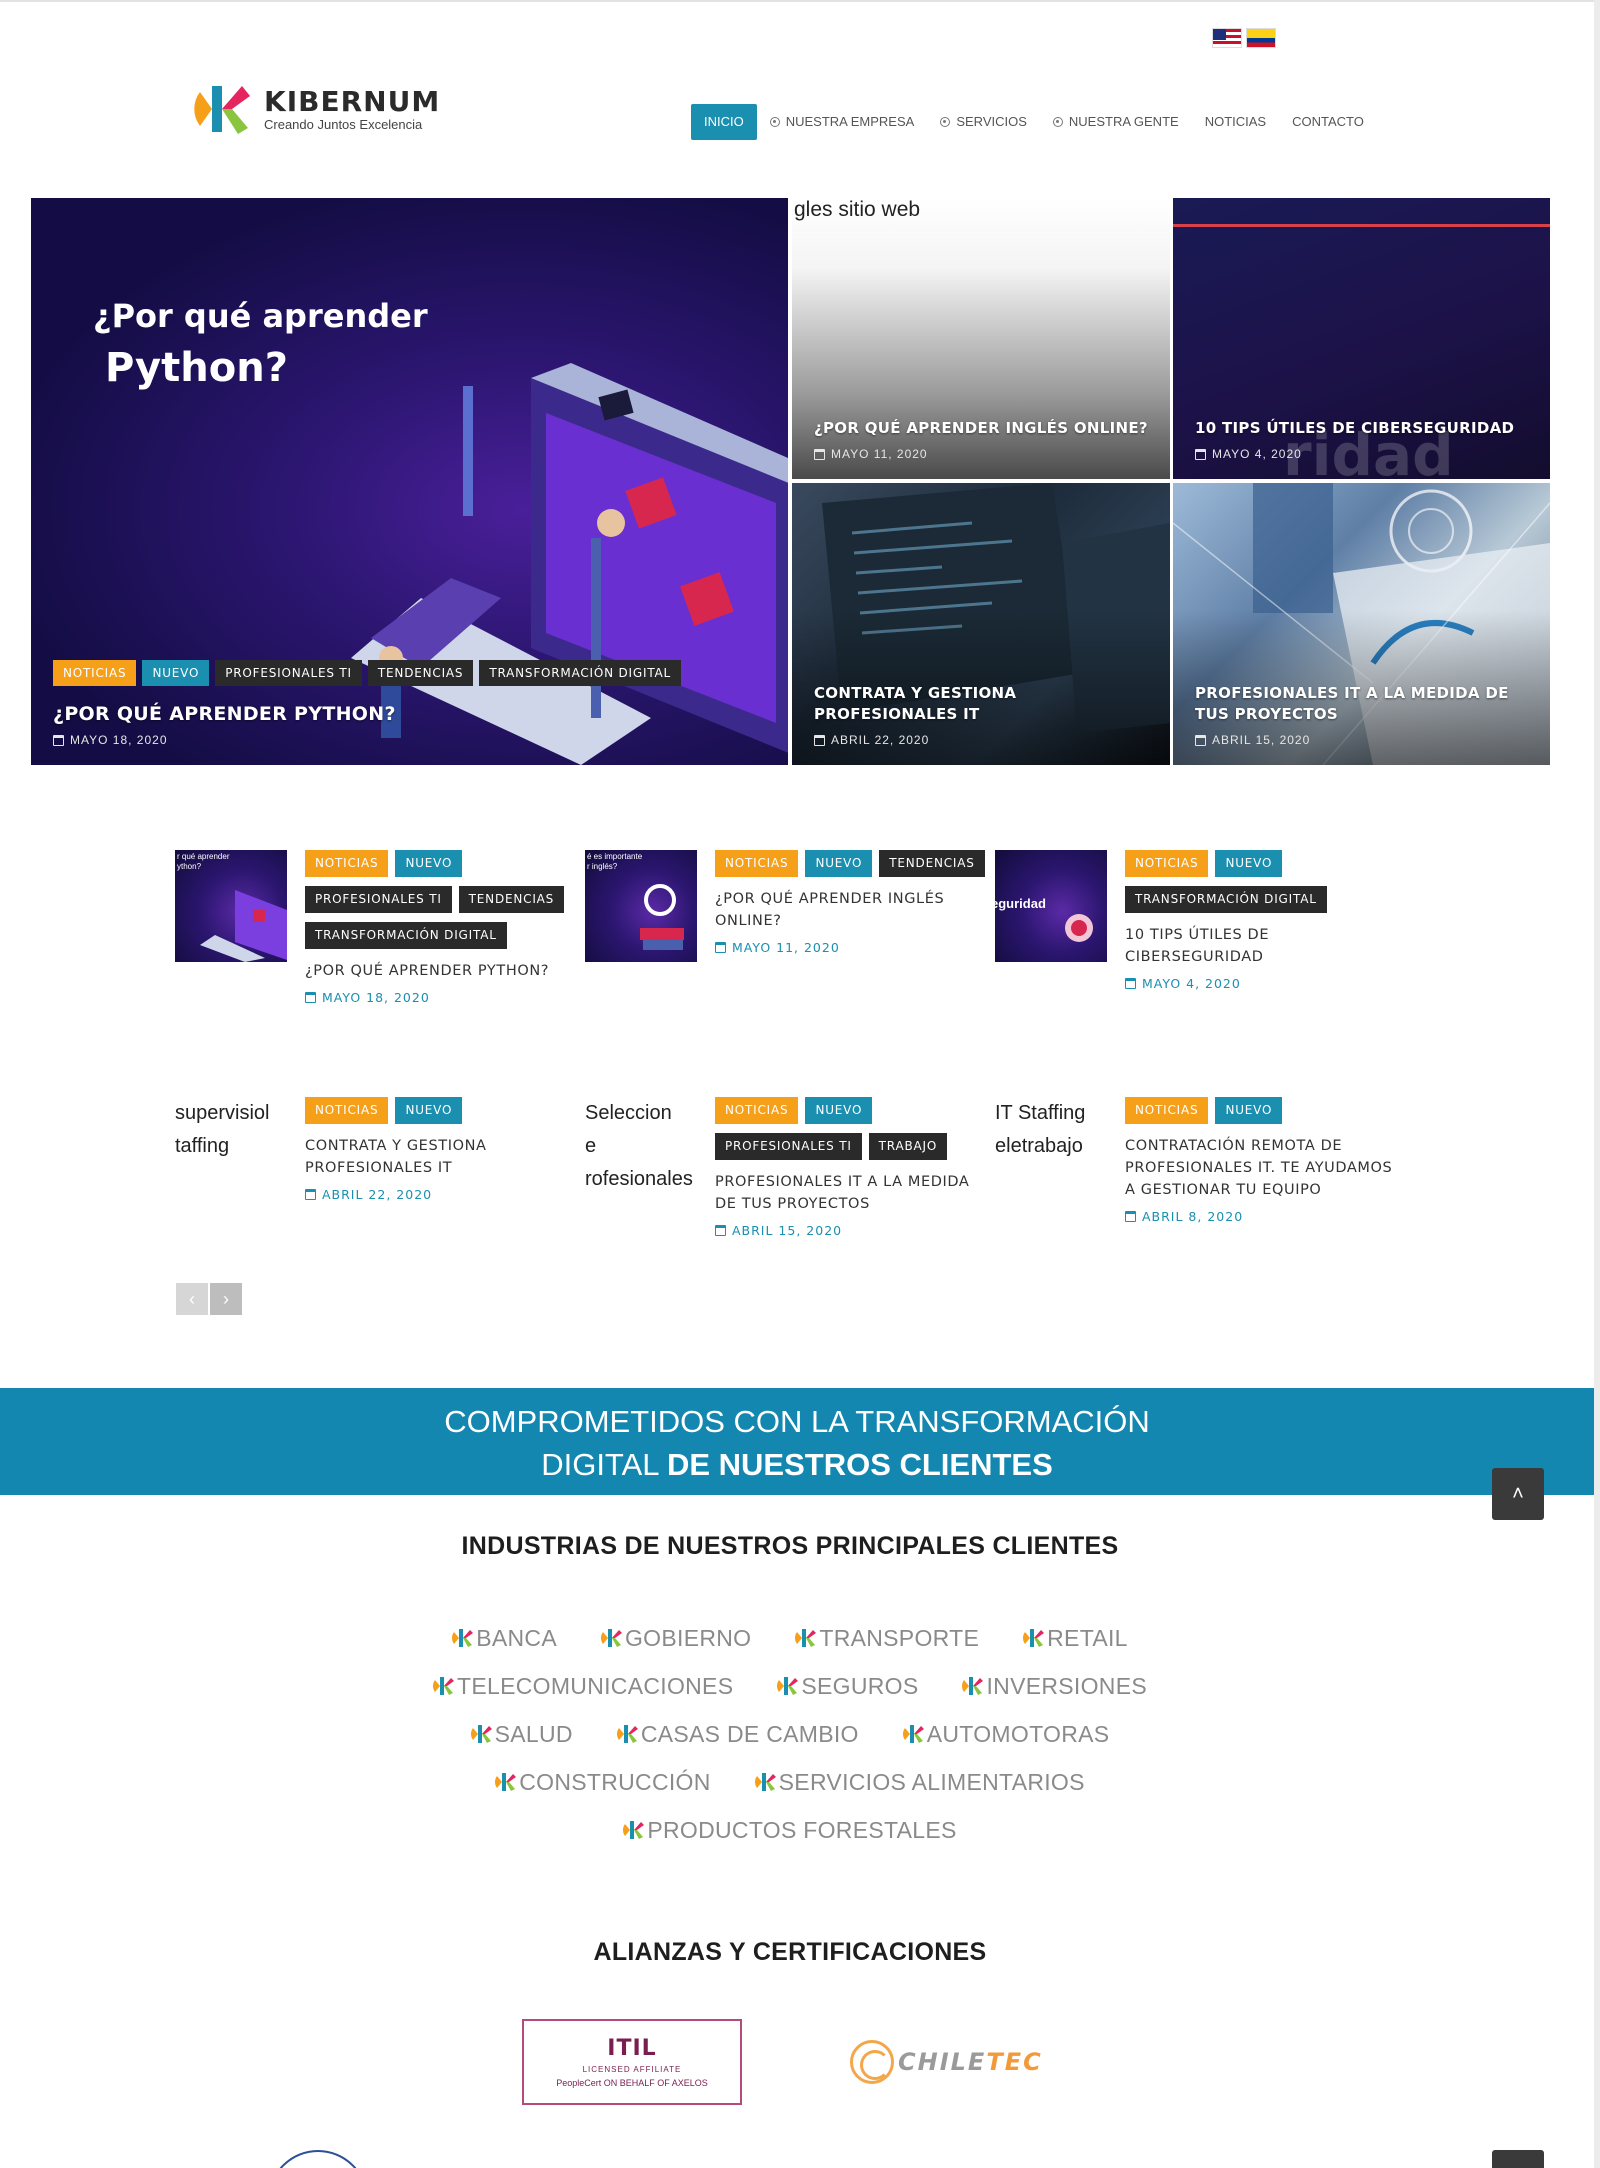 The height and width of the screenshot is (2168, 1600). Describe the element at coordinates (1235, 122) in the screenshot. I see `nav-item-noticias: NOTICIAS` at that location.